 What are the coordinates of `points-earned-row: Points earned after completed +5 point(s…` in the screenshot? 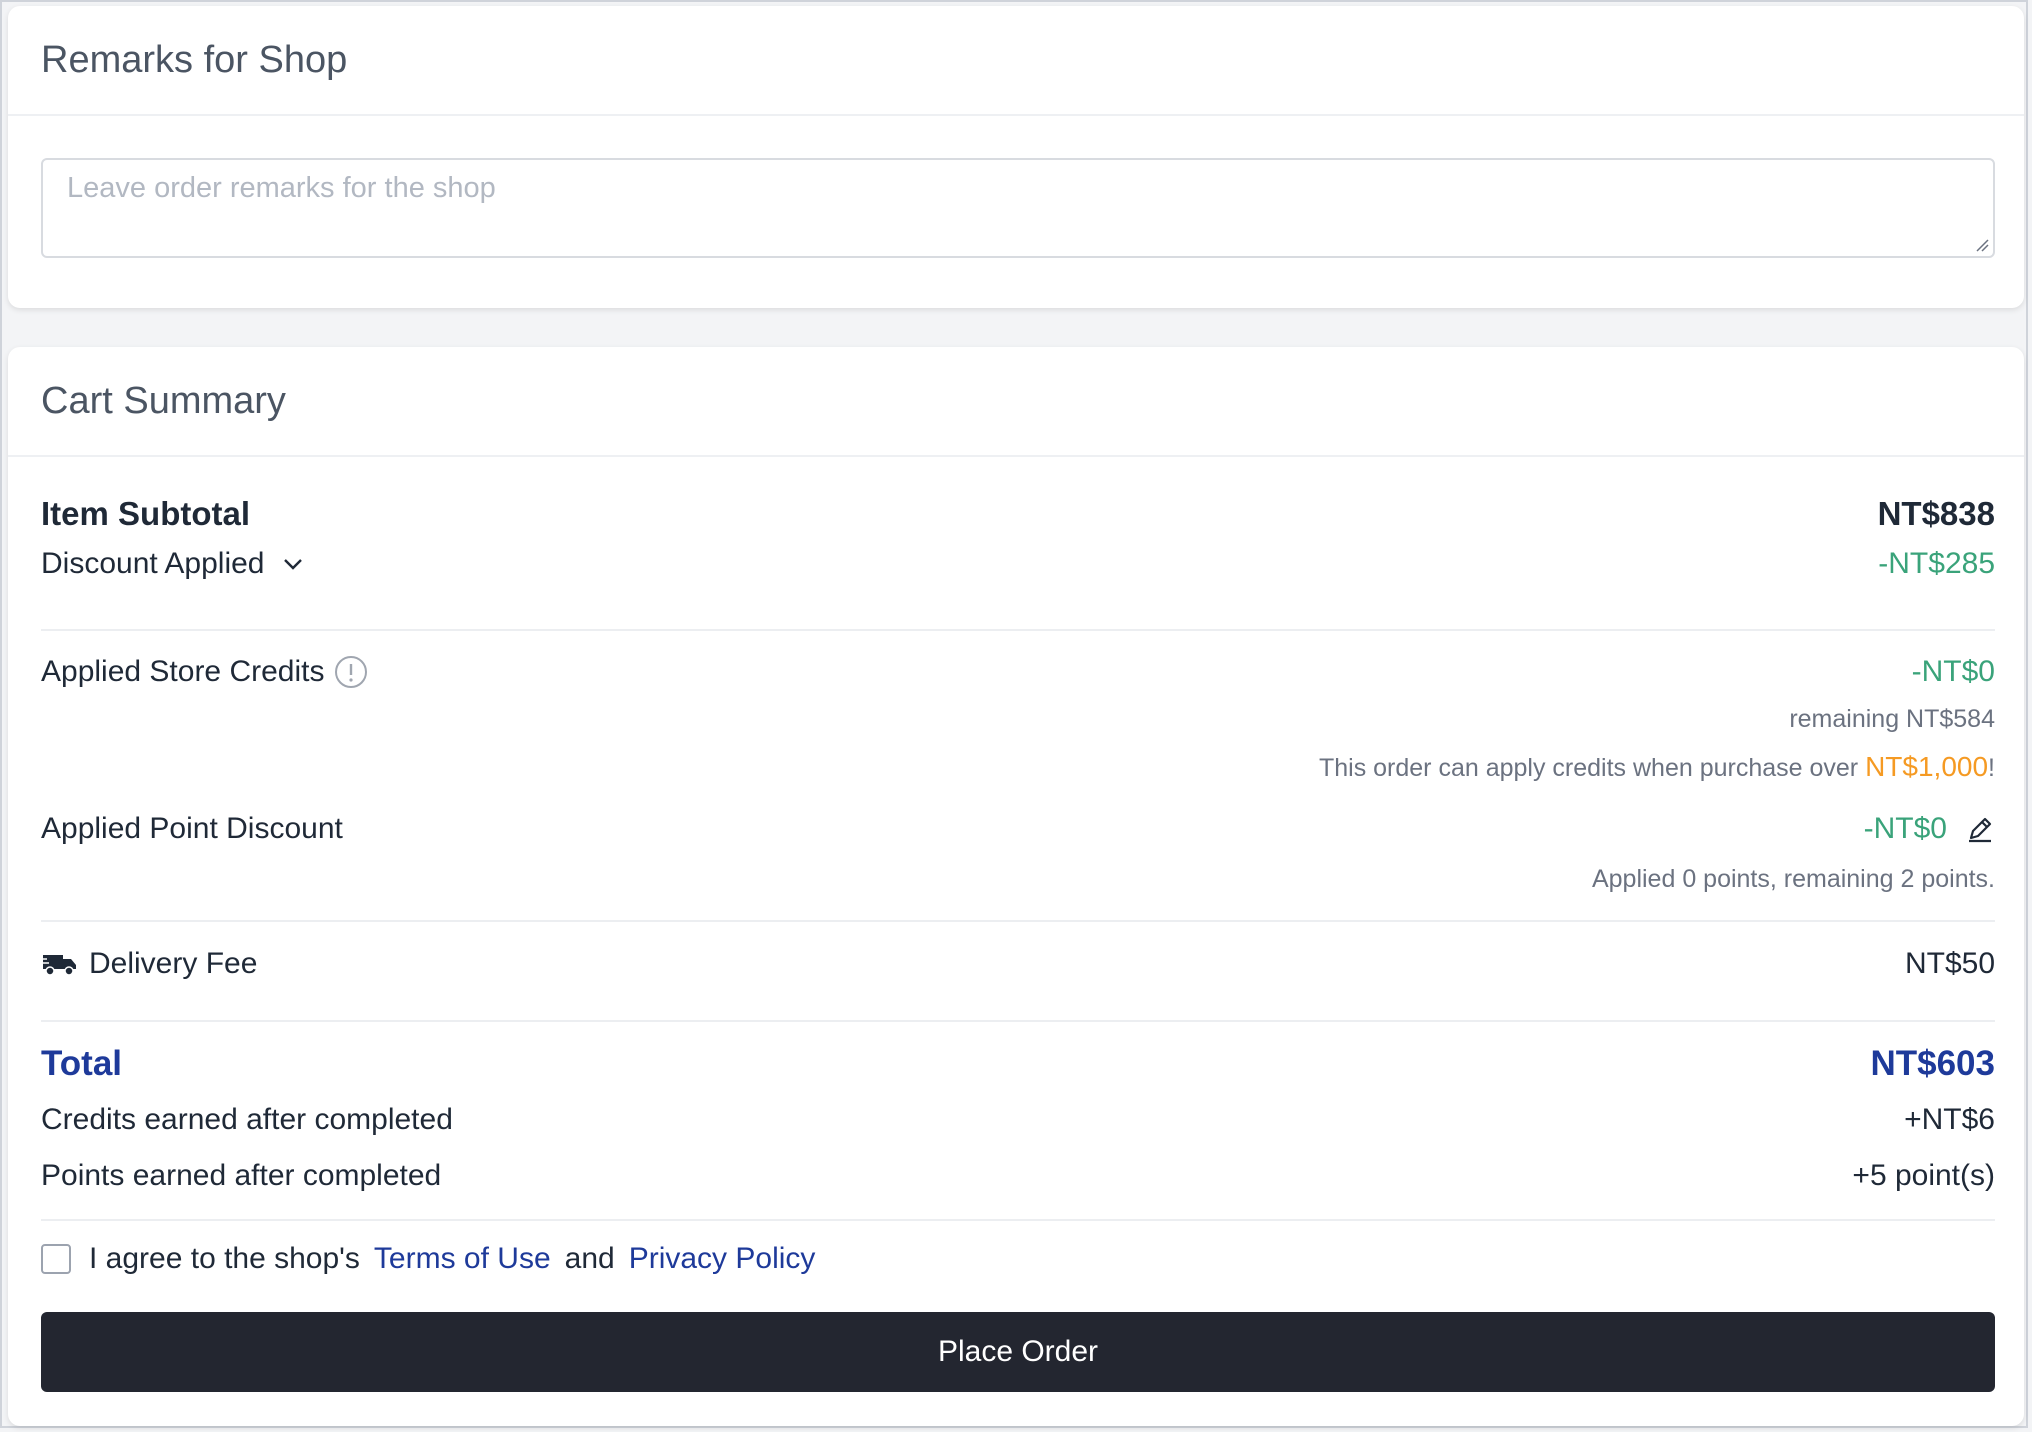 It's located at (1018, 1176).